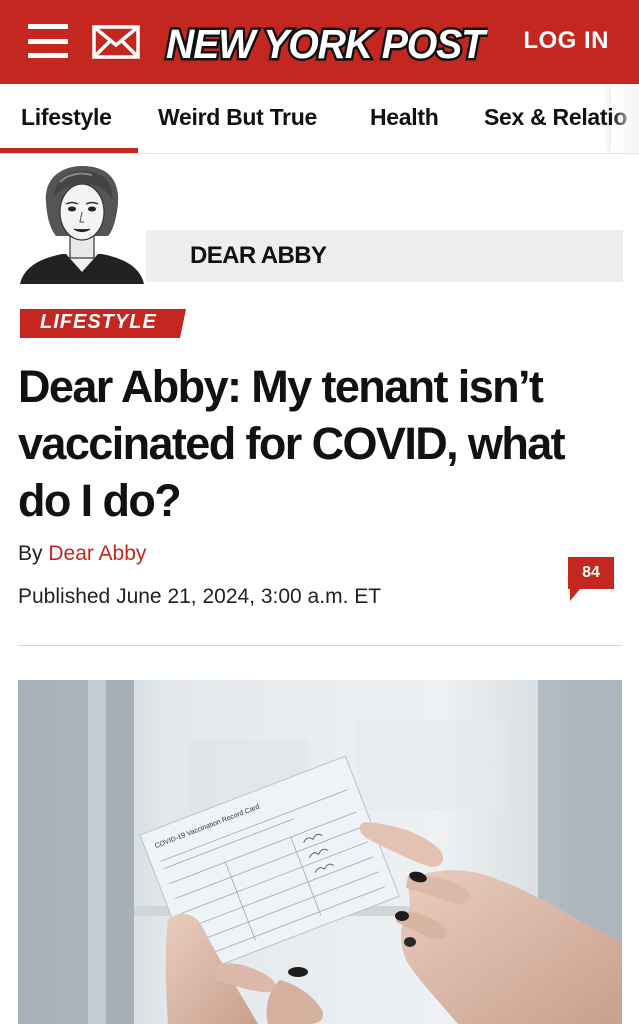  What do you see at coordinates (404, 117) in the screenshot?
I see `section-tab-health: Health` at bounding box center [404, 117].